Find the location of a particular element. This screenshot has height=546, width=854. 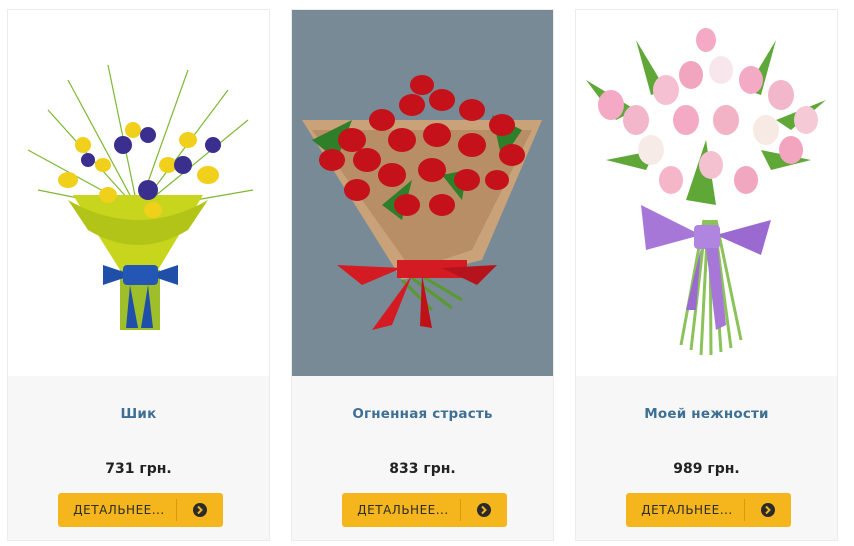

product-name: Моей нежности is located at coordinates (706, 414).